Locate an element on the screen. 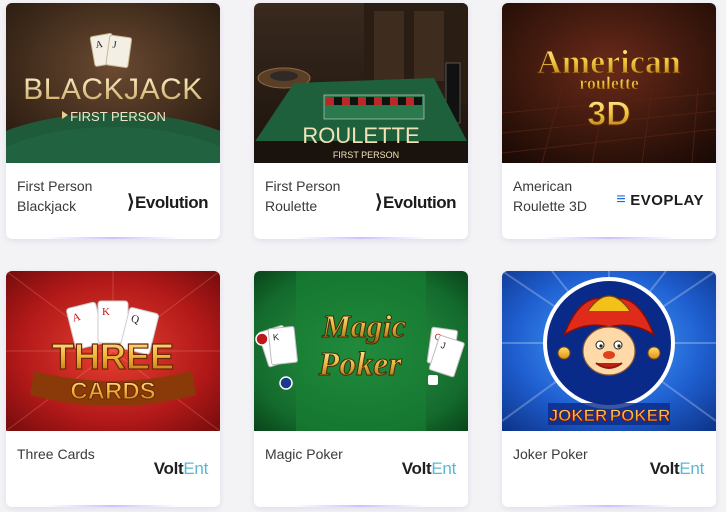  thumb-title: ROULETTE is located at coordinates (360, 135).